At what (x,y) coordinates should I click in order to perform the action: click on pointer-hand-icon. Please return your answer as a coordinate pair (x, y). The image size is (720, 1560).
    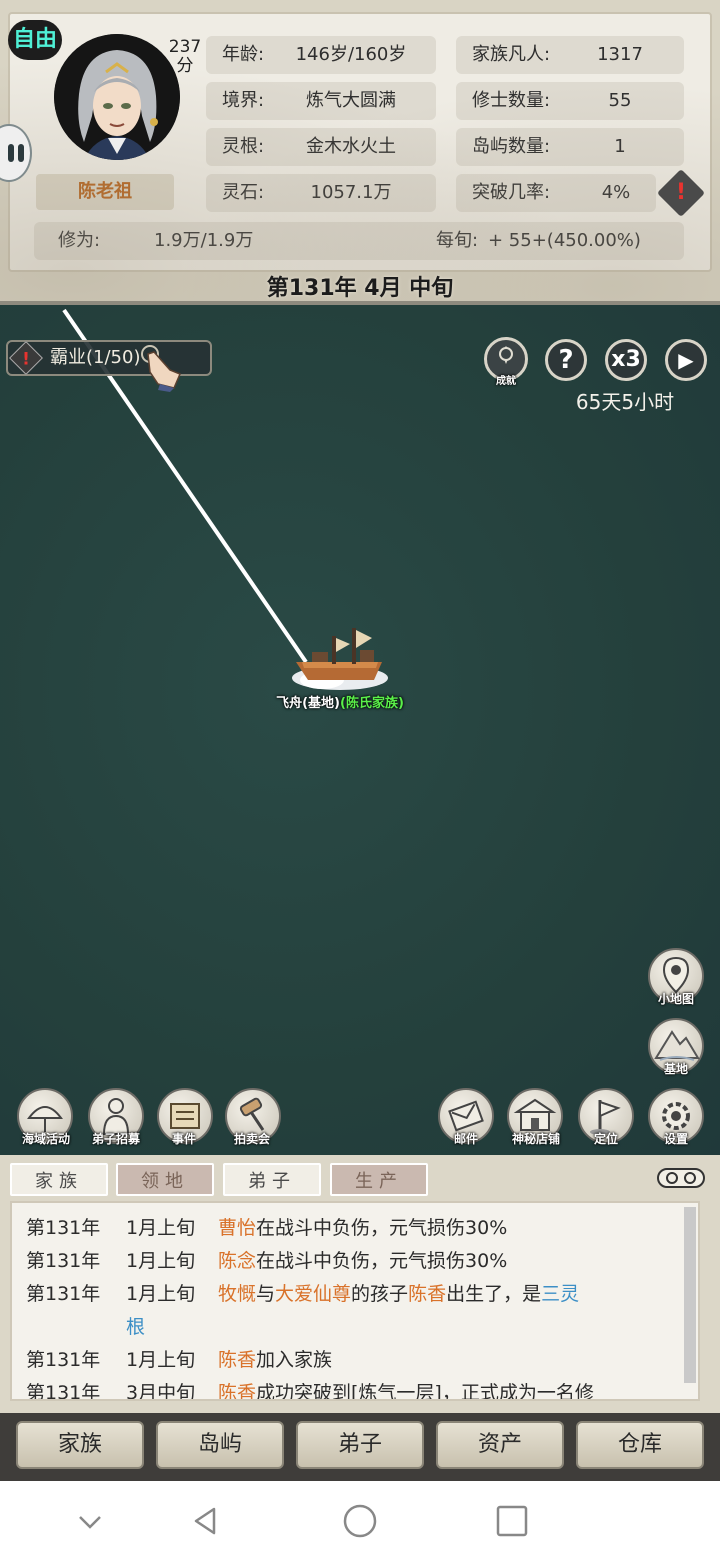
    Looking at the image, I should click on (161, 368).